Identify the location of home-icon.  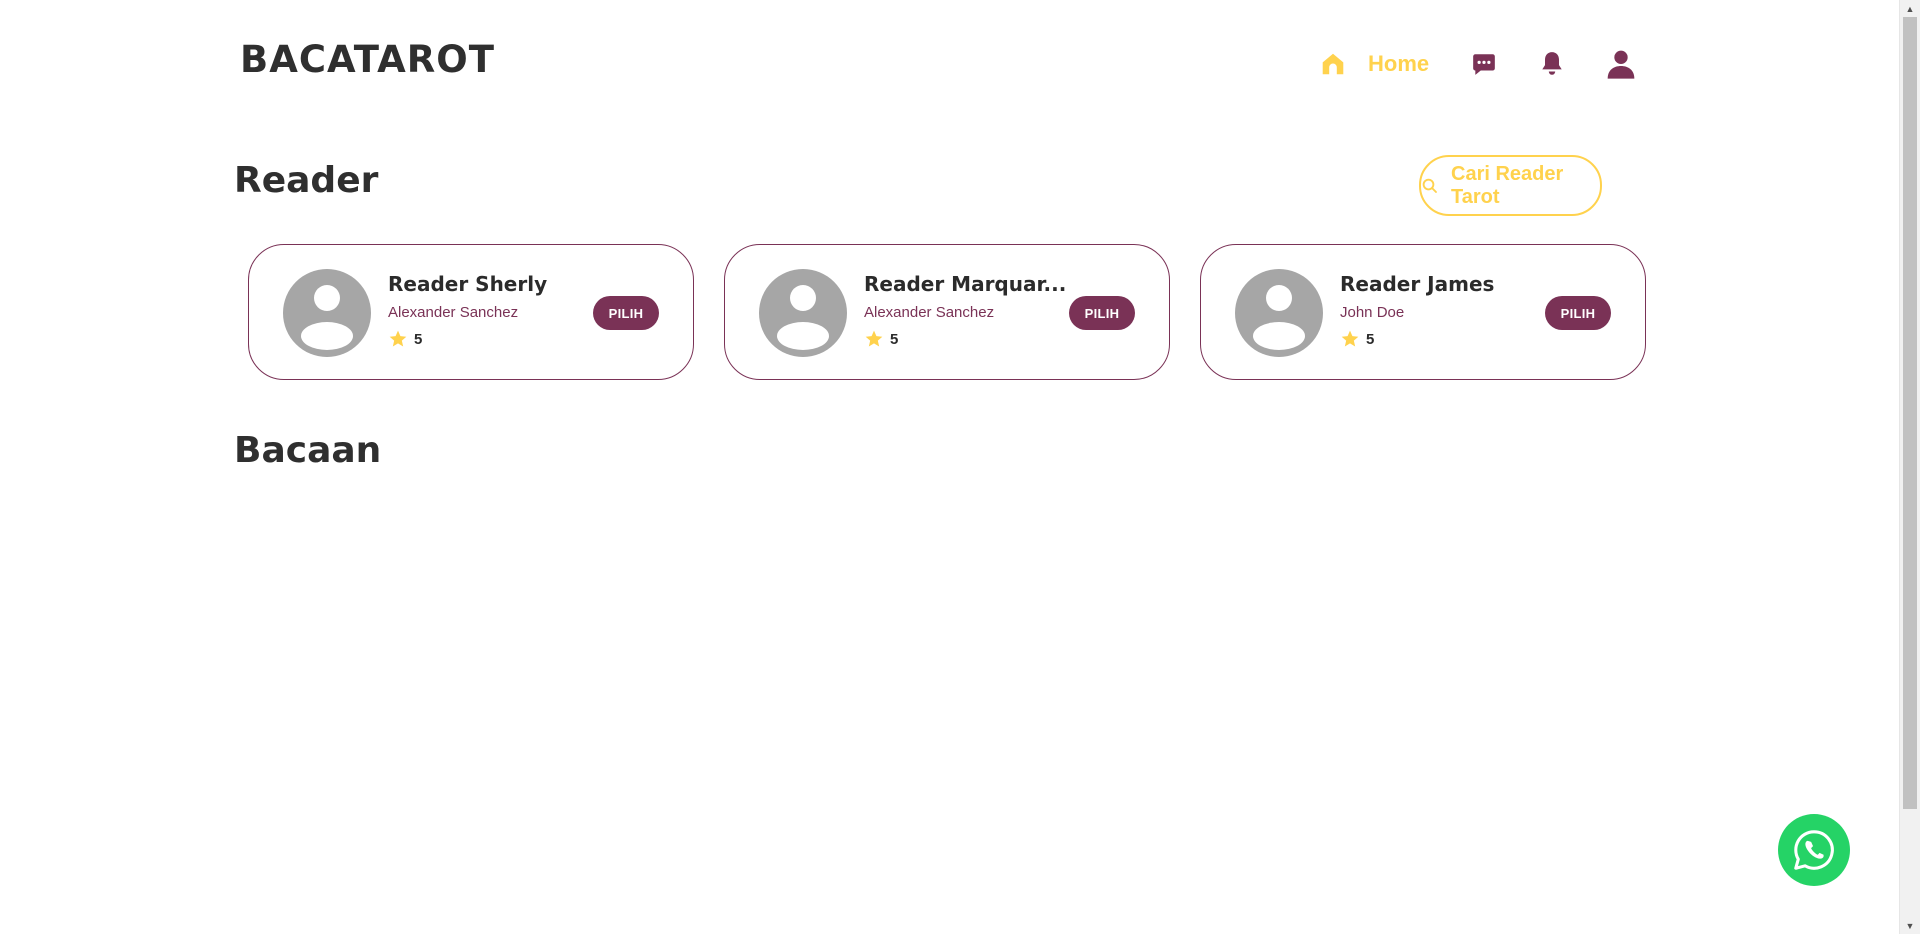
(1333, 64).